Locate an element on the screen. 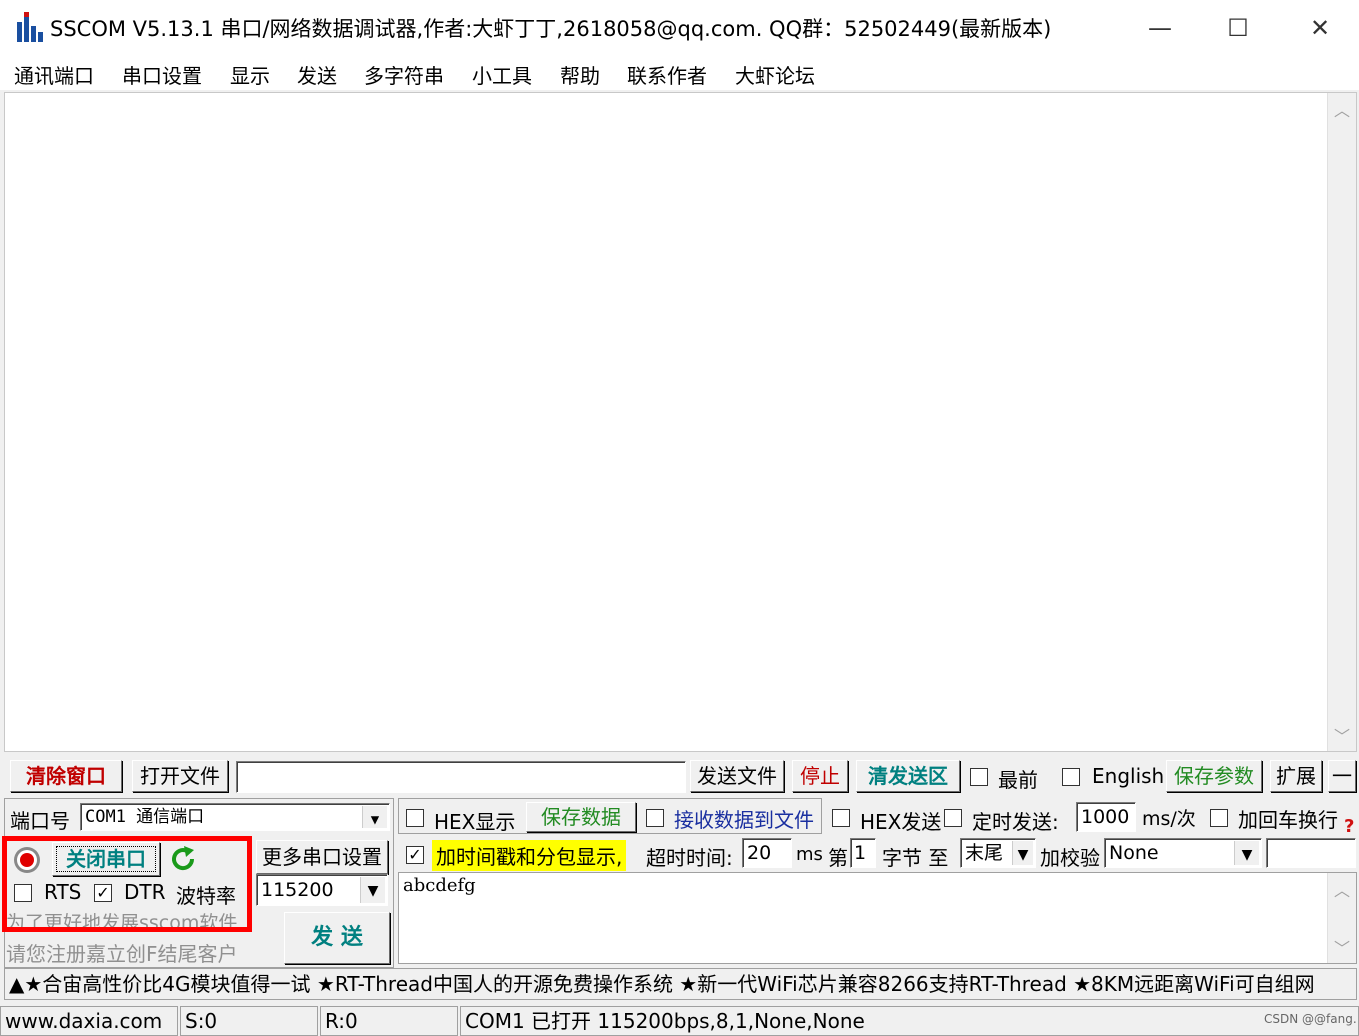  help-question-icon: ? is located at coordinates (1349, 826).